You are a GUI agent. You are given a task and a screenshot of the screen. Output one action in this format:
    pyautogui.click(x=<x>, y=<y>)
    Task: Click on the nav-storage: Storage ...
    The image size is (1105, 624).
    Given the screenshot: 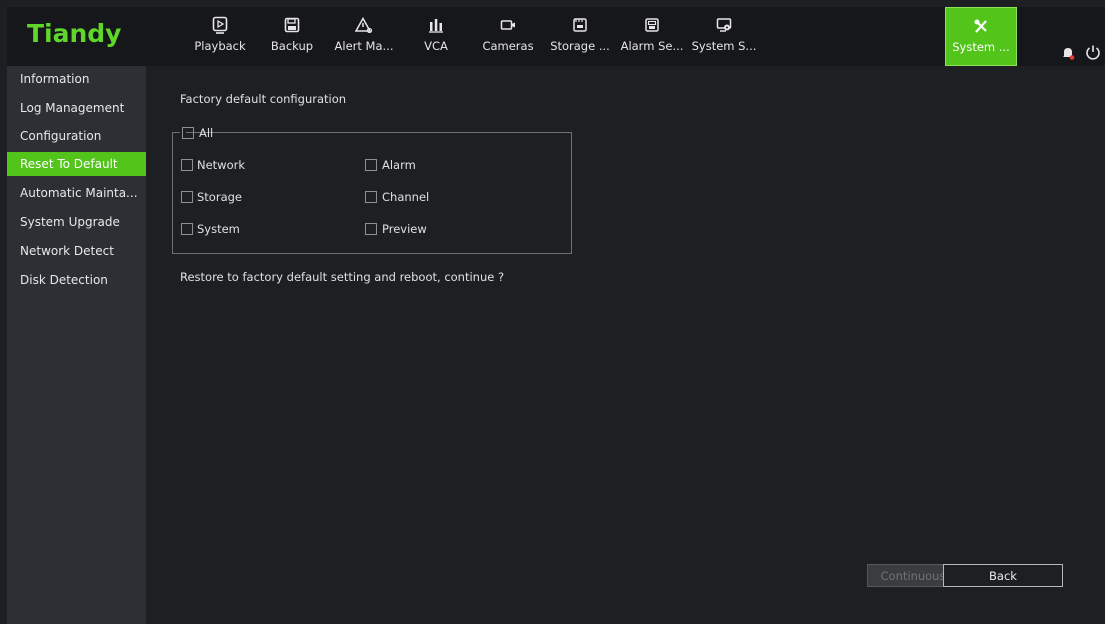 What is the action you would take?
    pyautogui.click(x=580, y=36)
    